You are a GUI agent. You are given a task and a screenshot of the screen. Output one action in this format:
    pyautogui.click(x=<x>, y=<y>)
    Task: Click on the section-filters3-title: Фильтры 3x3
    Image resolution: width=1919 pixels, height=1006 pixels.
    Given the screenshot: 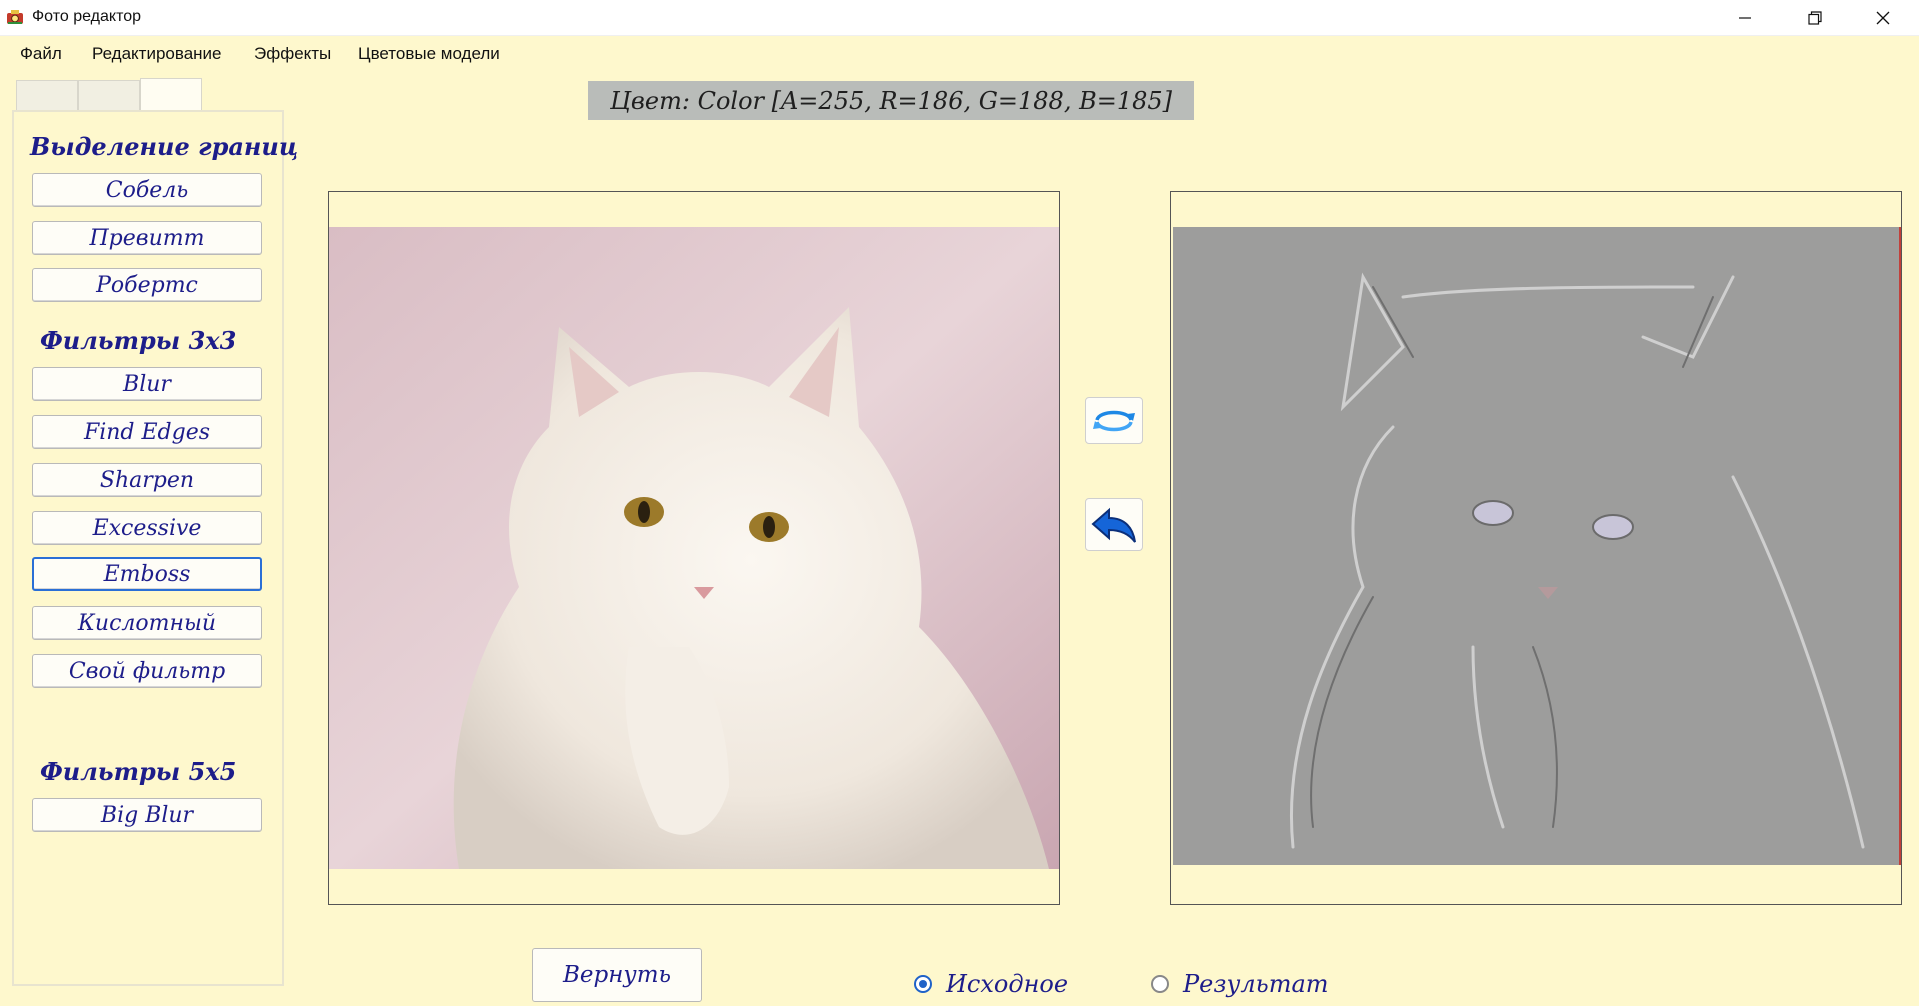 What is the action you would take?
    pyautogui.click(x=138, y=340)
    